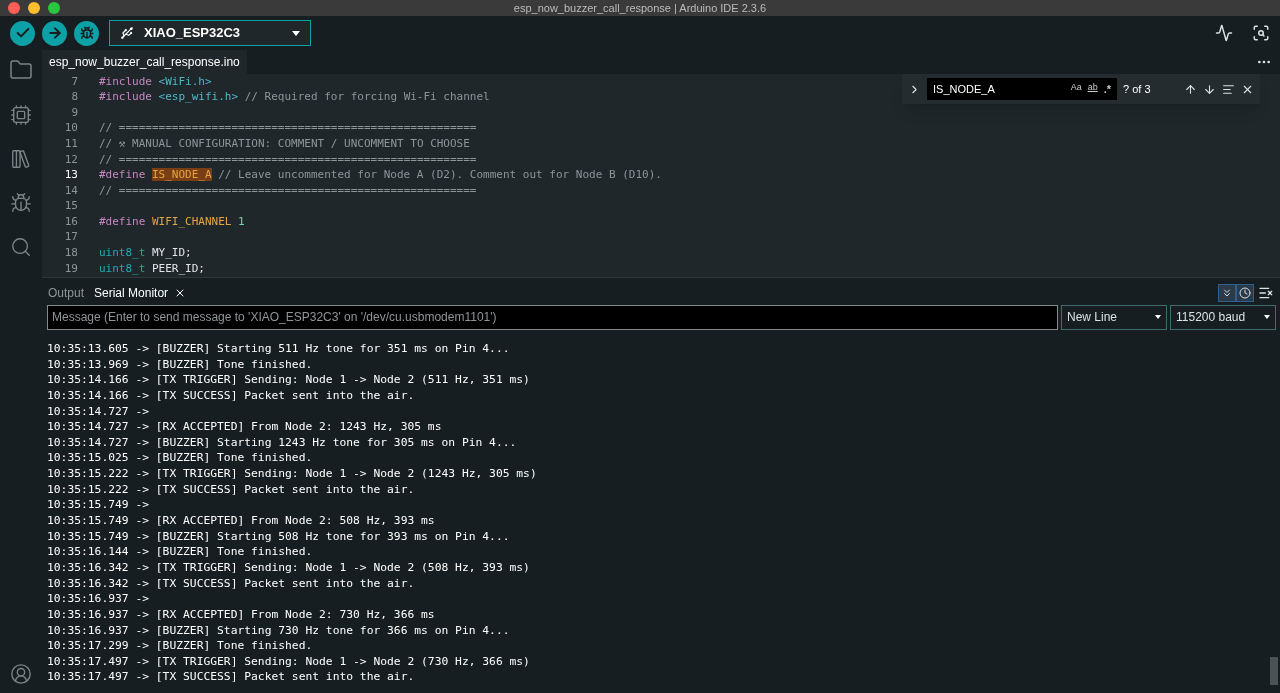 Image resolution: width=1280 pixels, height=693 pixels. I want to click on zoom-window-button, so click(54, 8).